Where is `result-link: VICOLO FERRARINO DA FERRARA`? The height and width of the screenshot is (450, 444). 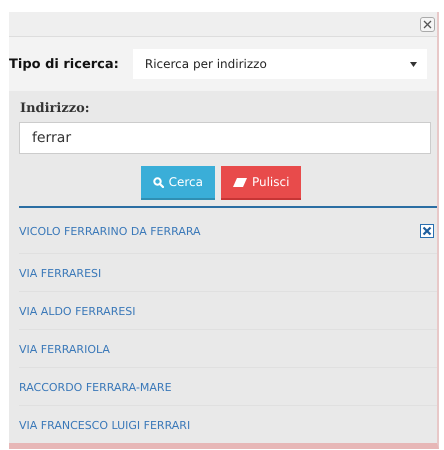 result-link: VICOLO FERRARINO DA FERRARA is located at coordinates (110, 231).